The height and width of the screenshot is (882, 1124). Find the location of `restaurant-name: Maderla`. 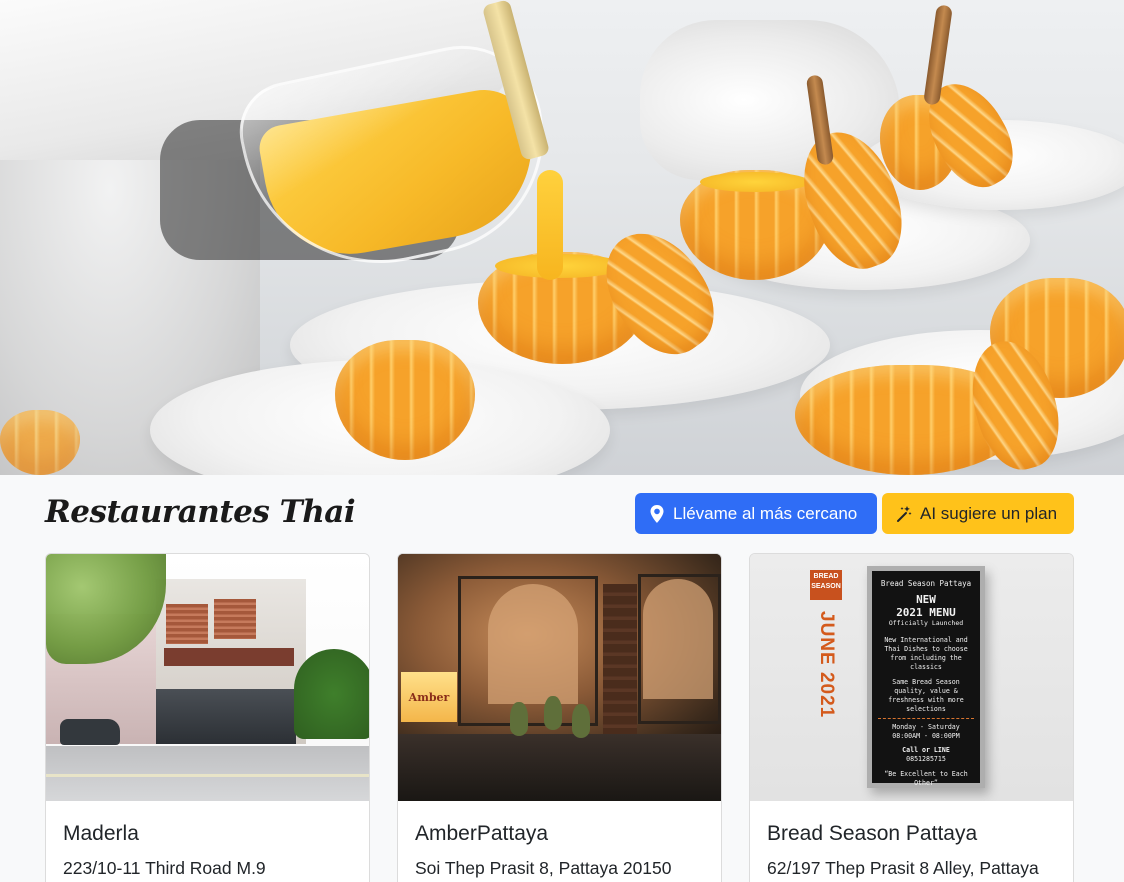

restaurant-name: Maderla is located at coordinates (101, 833).